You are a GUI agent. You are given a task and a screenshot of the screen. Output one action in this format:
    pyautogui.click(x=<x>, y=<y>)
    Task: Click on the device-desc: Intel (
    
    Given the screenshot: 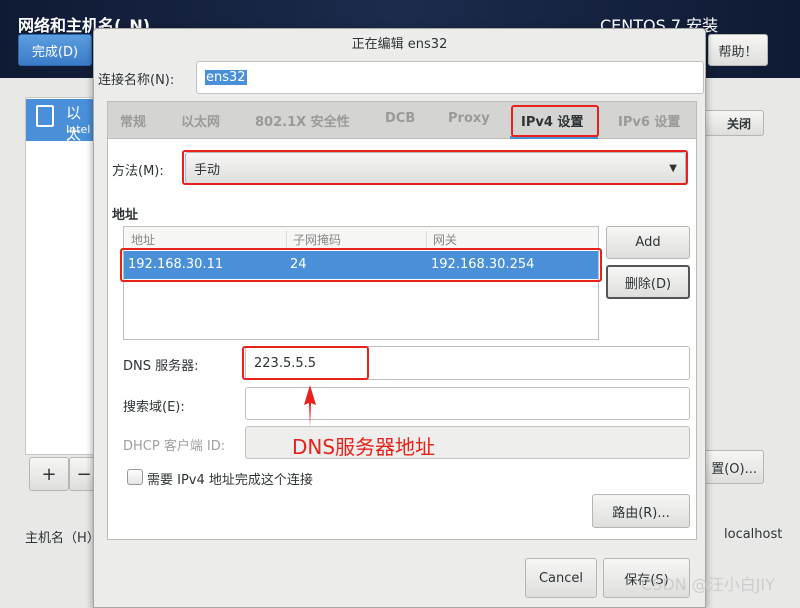 What is the action you would take?
    pyautogui.click(x=78, y=136)
    